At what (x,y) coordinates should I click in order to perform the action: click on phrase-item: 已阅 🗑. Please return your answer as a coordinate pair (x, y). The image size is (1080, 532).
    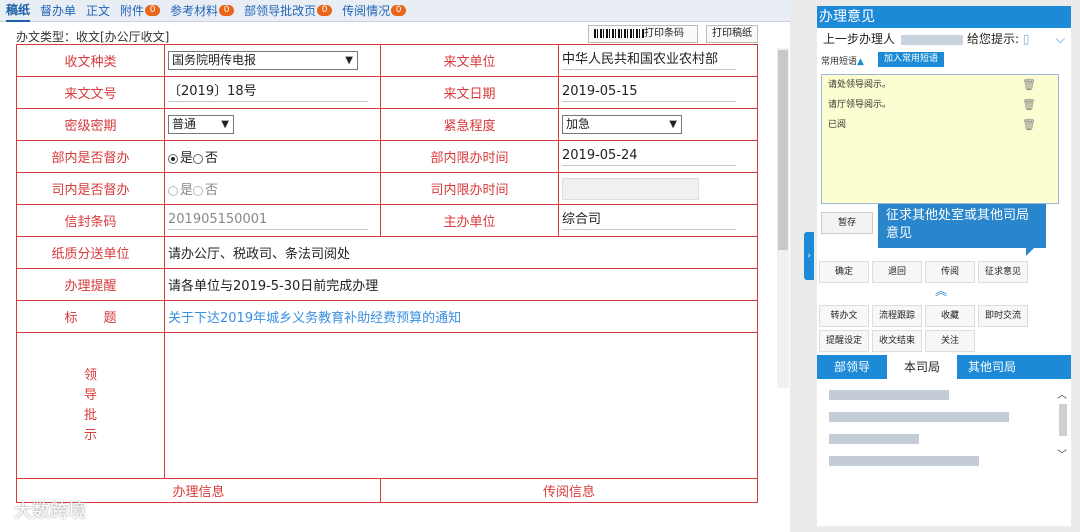
    Looking at the image, I should click on (940, 125).